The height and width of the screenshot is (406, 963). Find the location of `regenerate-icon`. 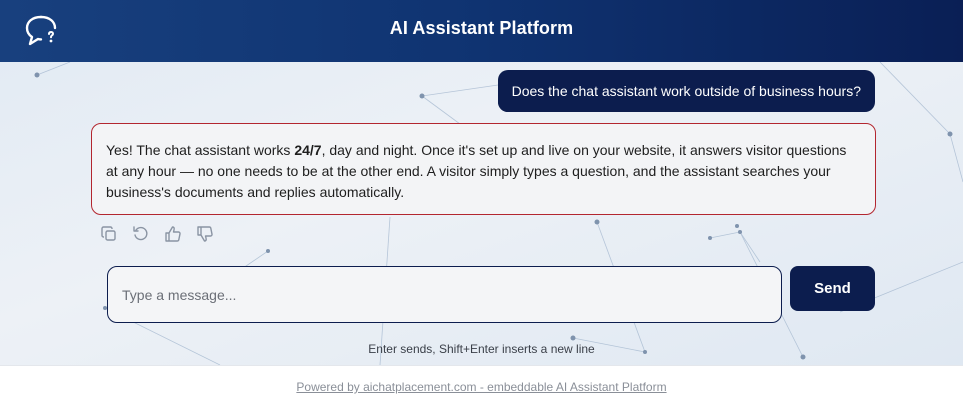

regenerate-icon is located at coordinates (141, 234).